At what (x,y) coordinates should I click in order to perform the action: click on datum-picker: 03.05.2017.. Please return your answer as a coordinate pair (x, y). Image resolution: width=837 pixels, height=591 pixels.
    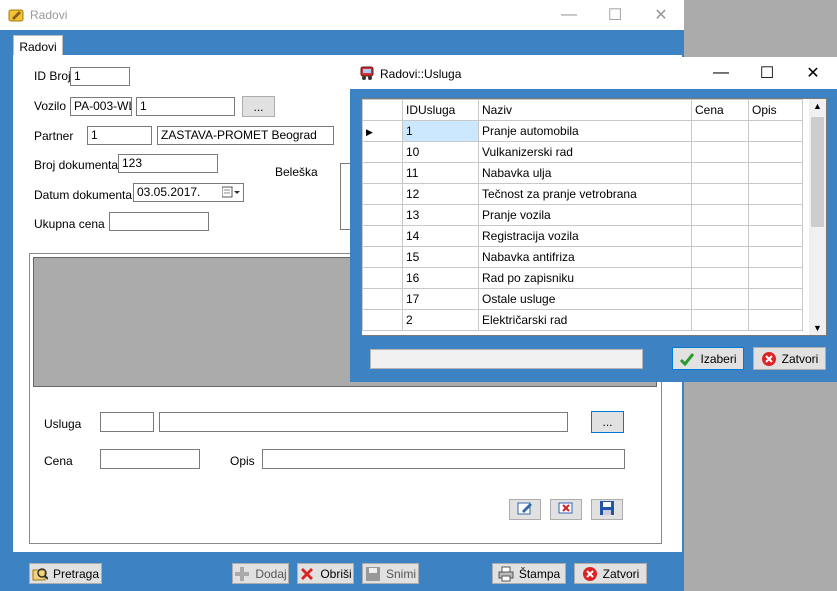
    Looking at the image, I should click on (188, 192).